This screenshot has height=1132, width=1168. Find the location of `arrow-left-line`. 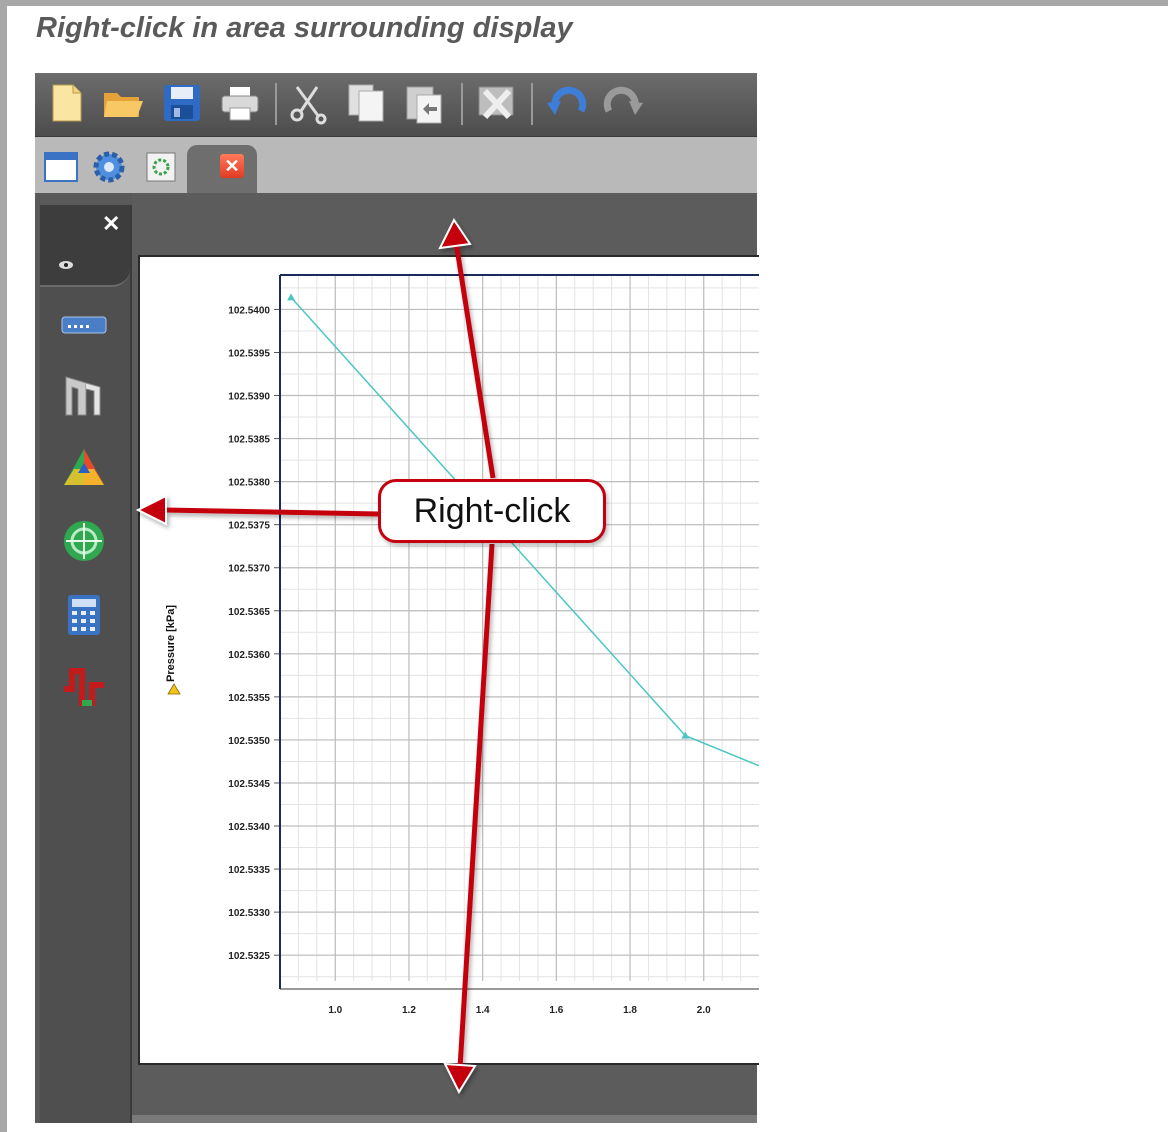

arrow-left-line is located at coordinates (271, 512).